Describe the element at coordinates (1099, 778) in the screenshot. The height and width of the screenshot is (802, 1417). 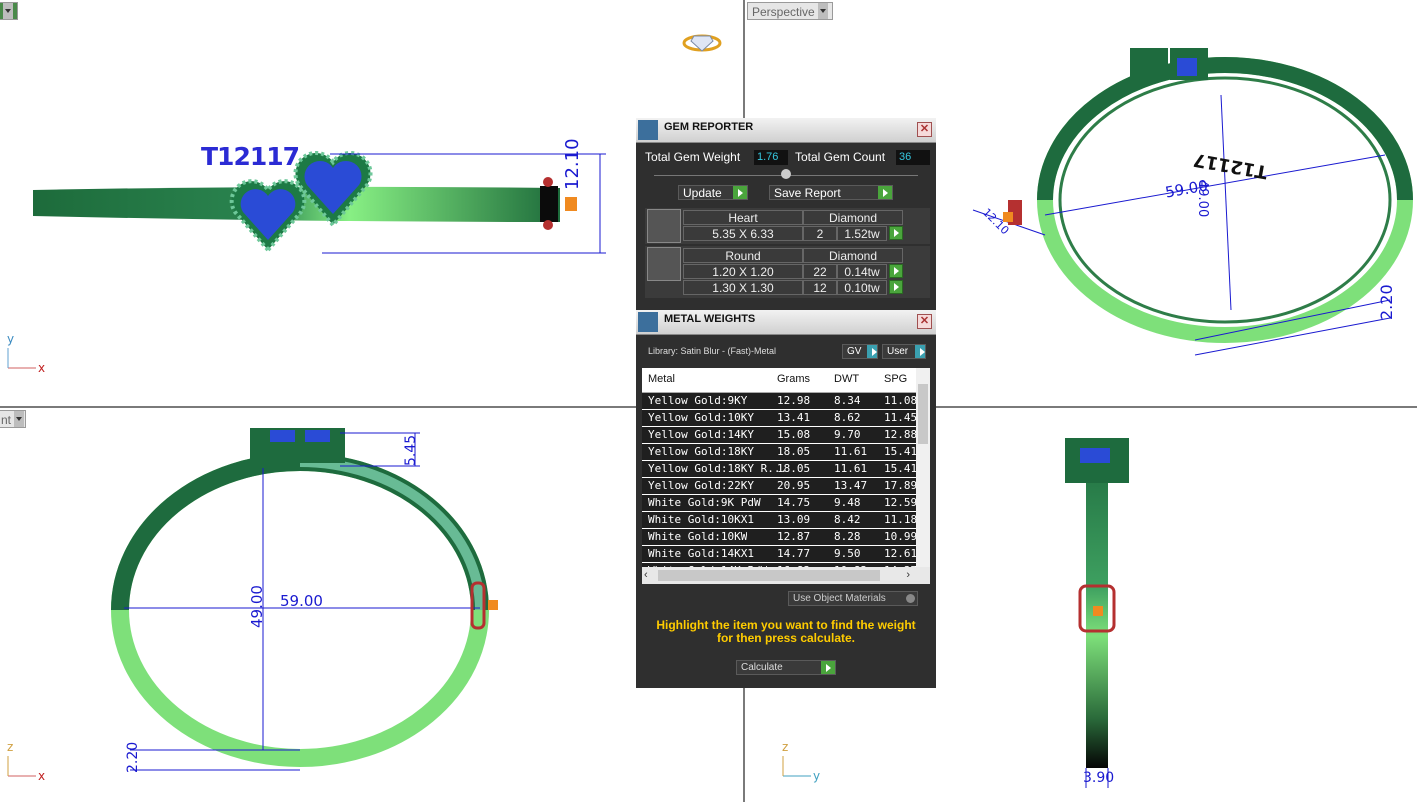
I see `side-width-label: 3.90` at that location.